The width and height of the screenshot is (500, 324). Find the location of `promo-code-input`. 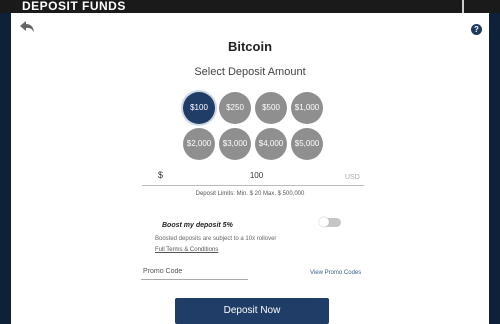

promo-code-input is located at coordinates (194, 271).